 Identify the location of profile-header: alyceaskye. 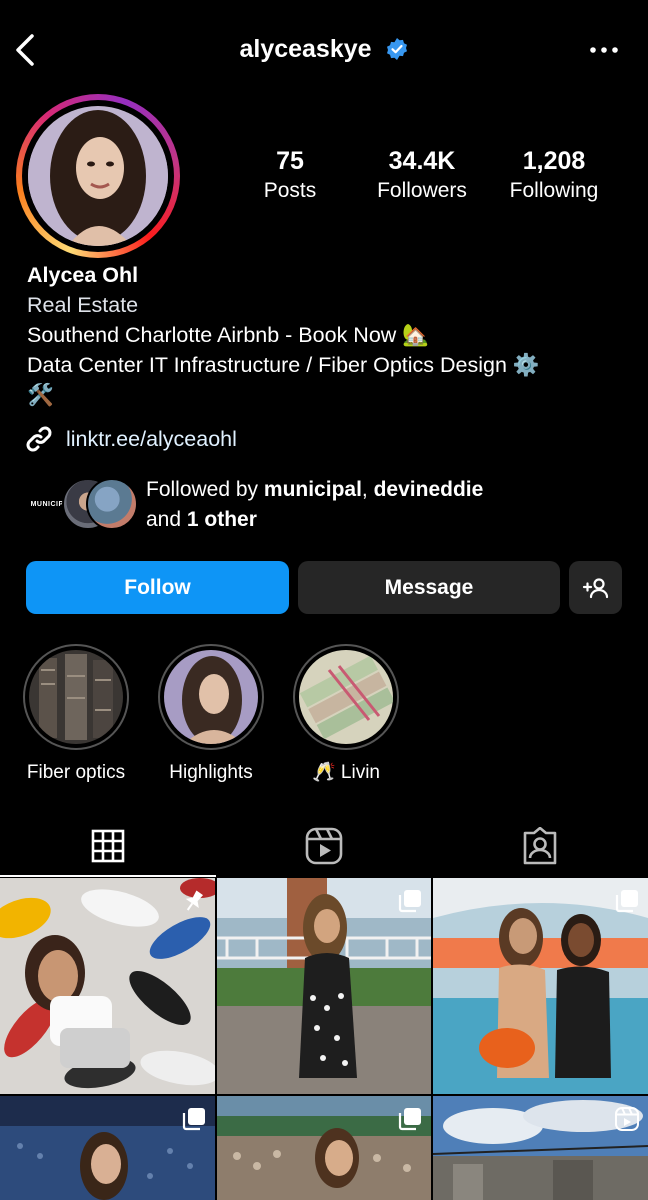
(324, 49).